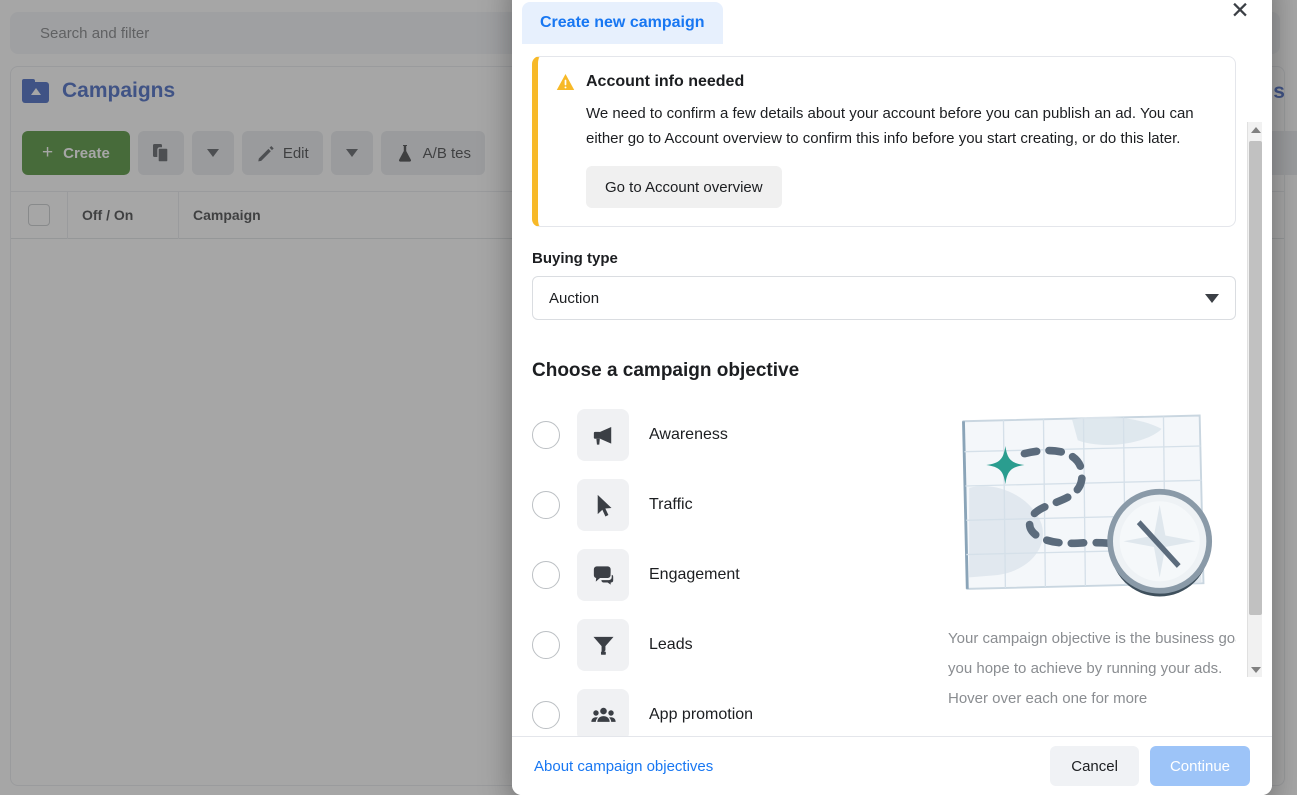 The height and width of the screenshot is (795, 1297). I want to click on objective-label: Traffic, so click(671, 504).